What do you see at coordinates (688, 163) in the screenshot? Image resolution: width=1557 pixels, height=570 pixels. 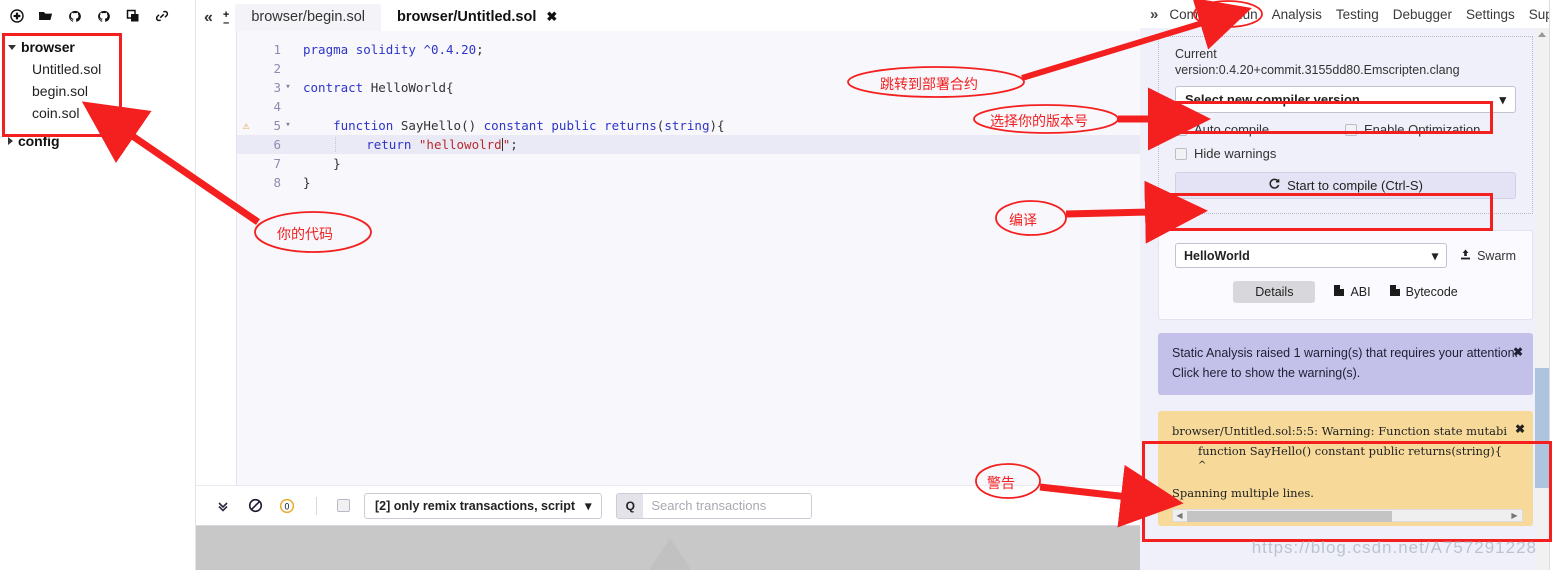 I see `code-line: 7 }` at bounding box center [688, 163].